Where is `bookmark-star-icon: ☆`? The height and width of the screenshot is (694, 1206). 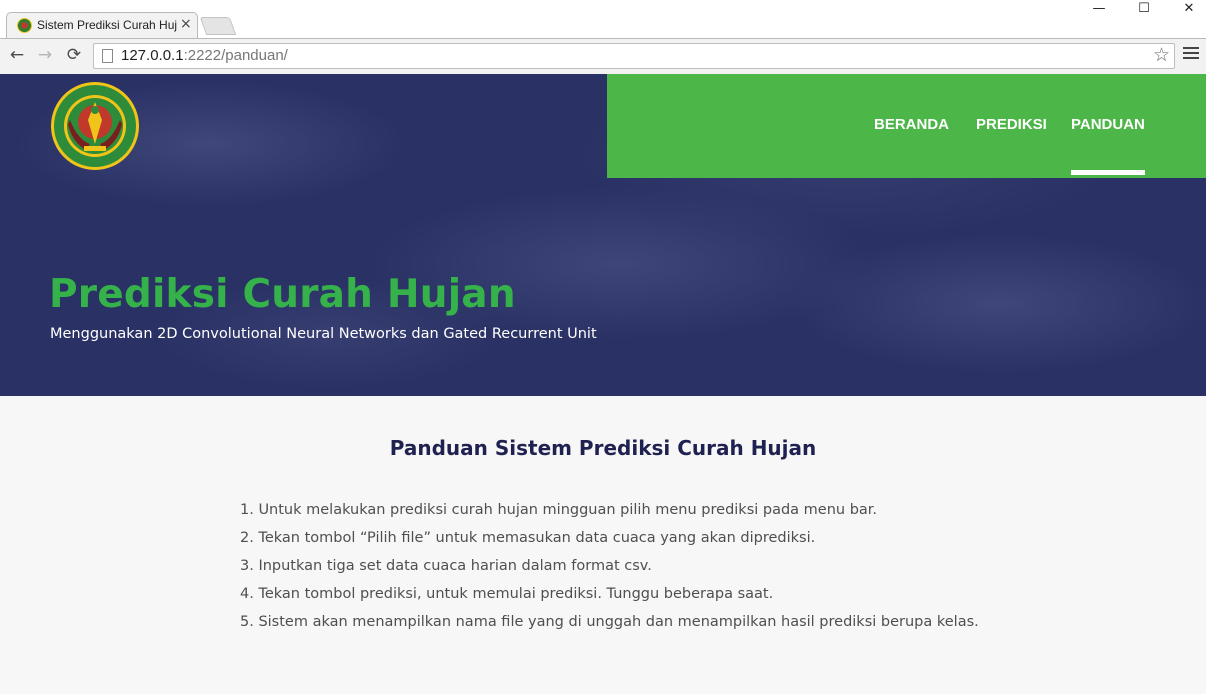
bookmark-star-icon: ☆ is located at coordinates (1161, 55).